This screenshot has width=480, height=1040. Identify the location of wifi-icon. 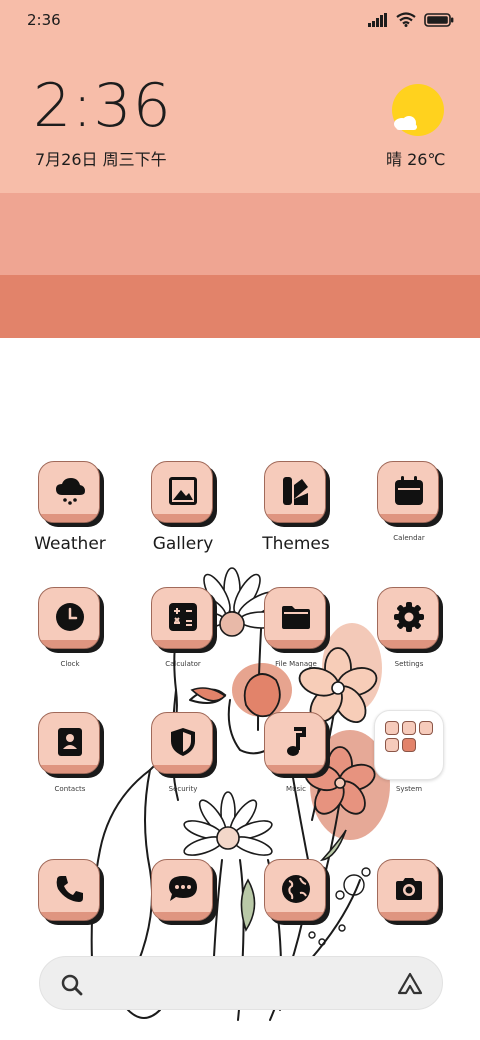
(406, 19).